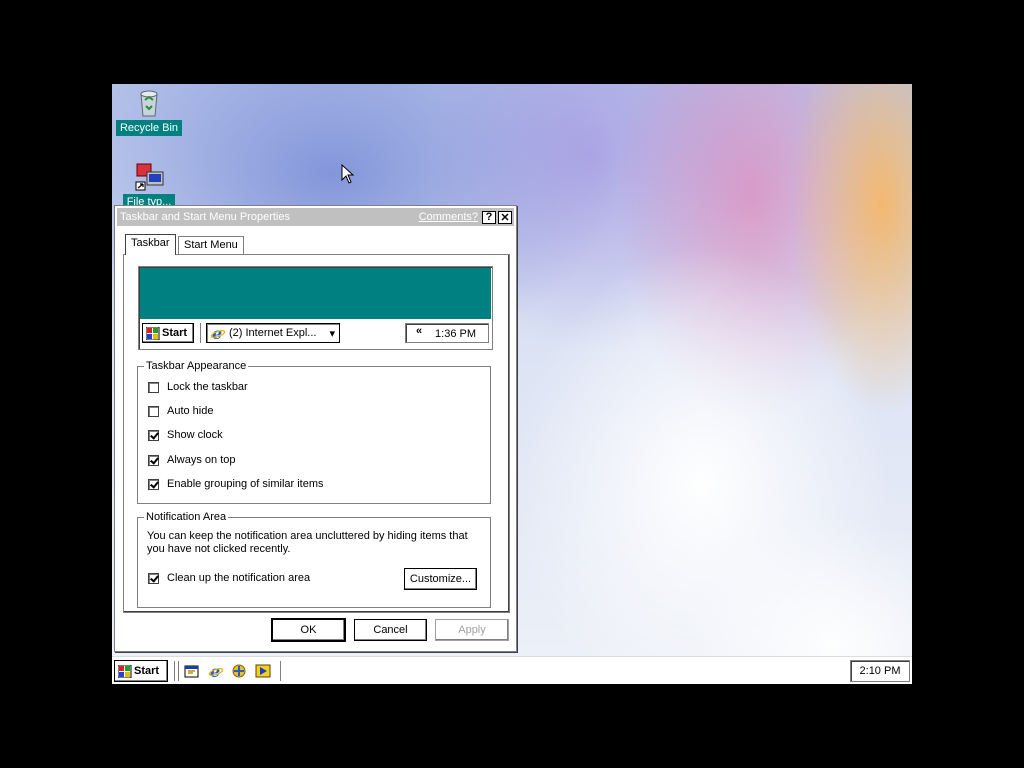 Image resolution: width=1024 pixels, height=768 pixels. I want to click on notification-area: 2:10 PM, so click(880, 671).